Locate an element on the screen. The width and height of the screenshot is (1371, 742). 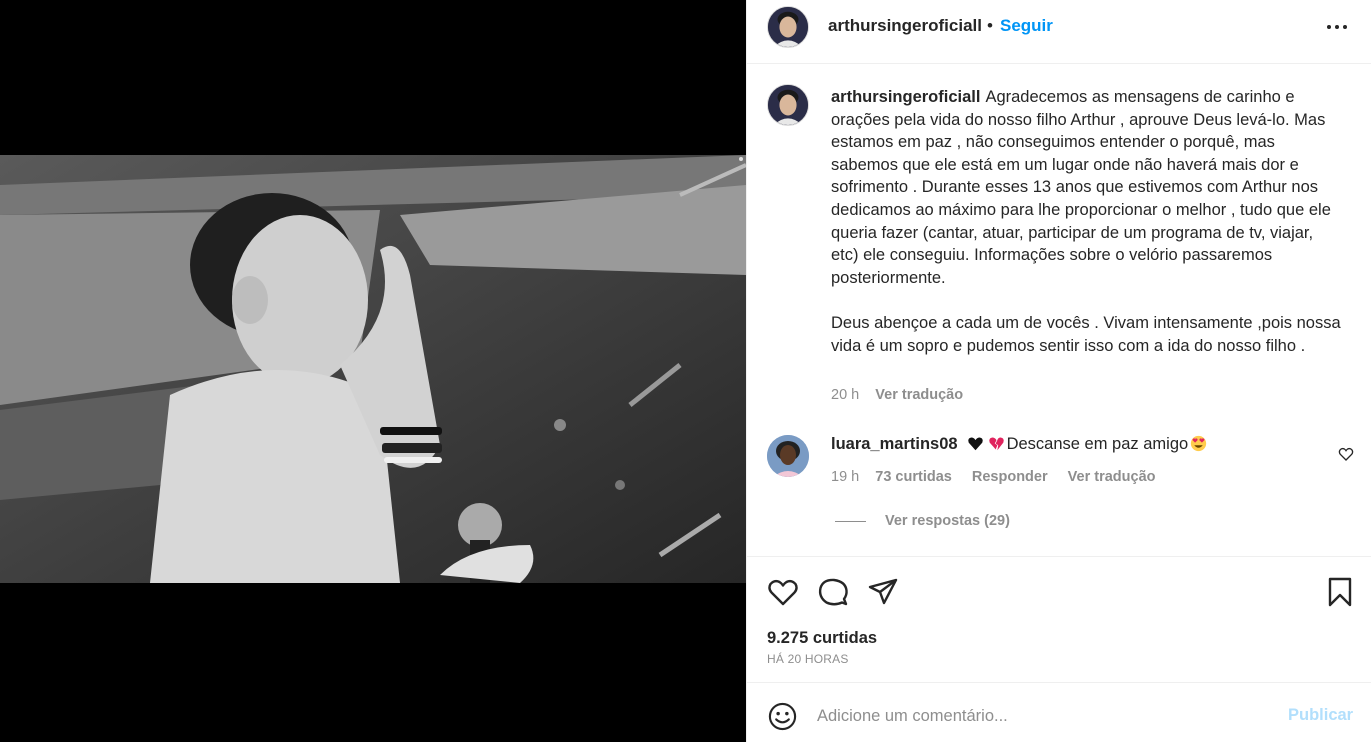
like-comment-heart-icon is located at coordinates (1346, 454).